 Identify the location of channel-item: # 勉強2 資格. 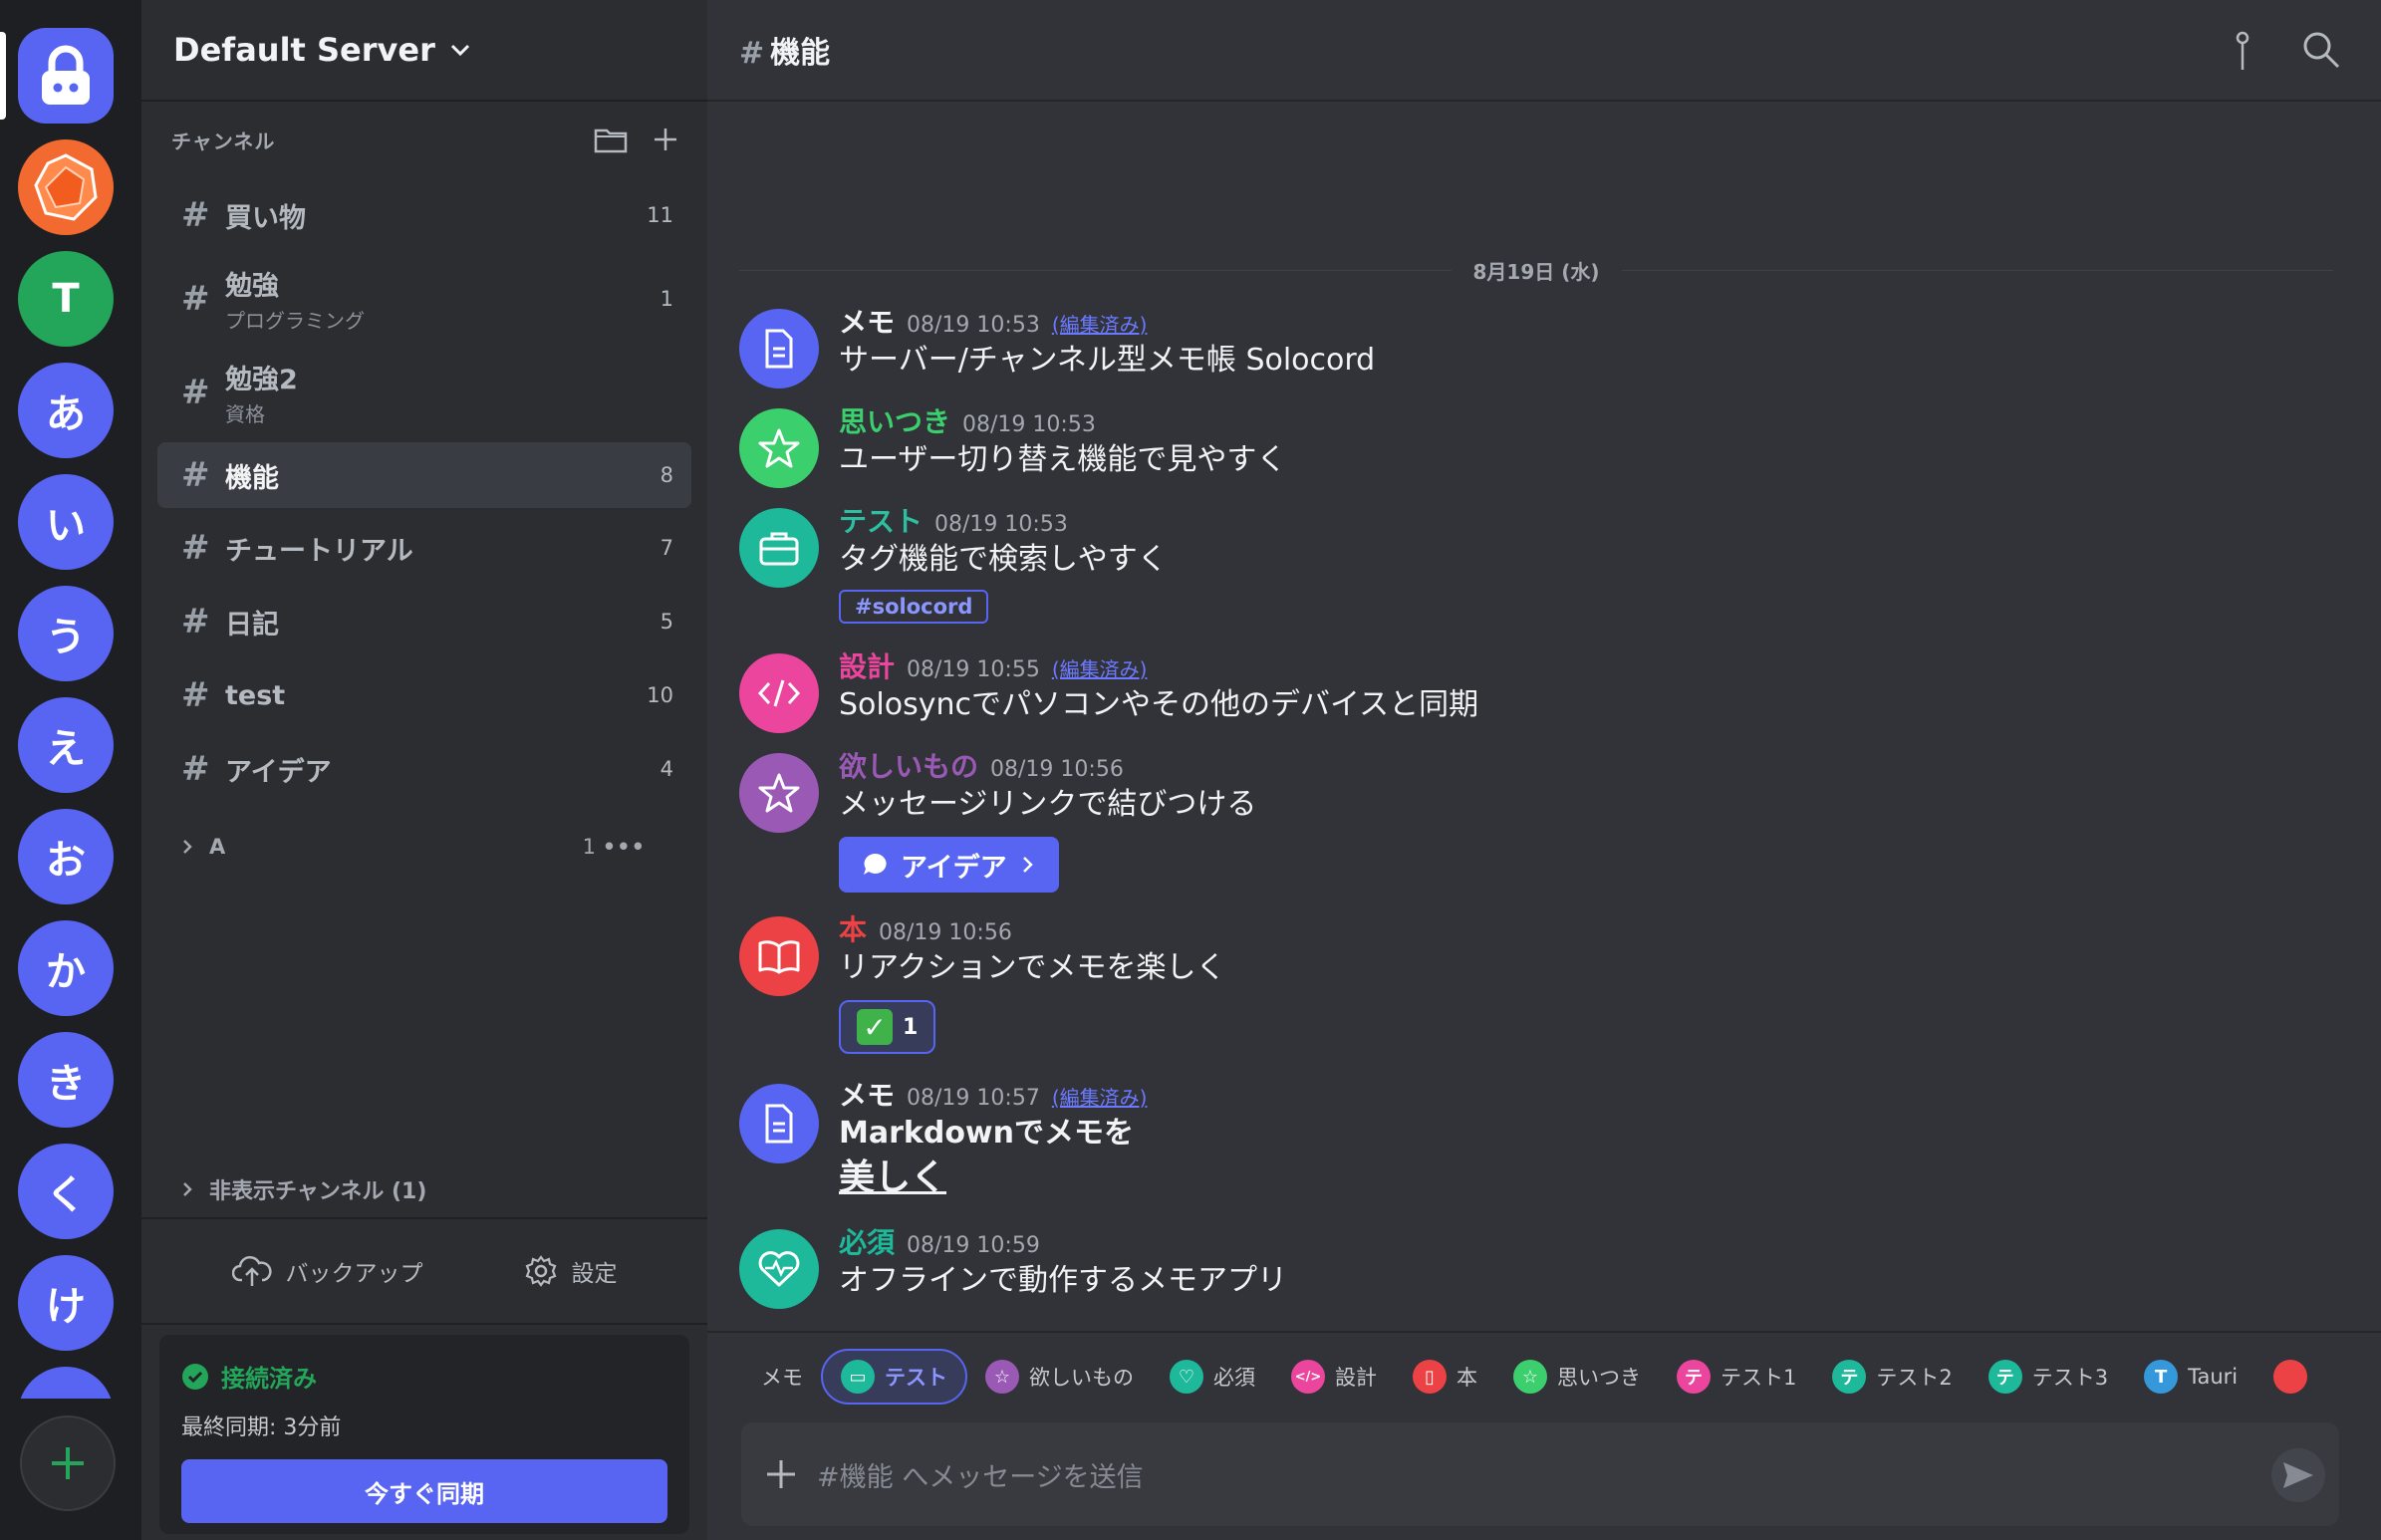
(424, 392).